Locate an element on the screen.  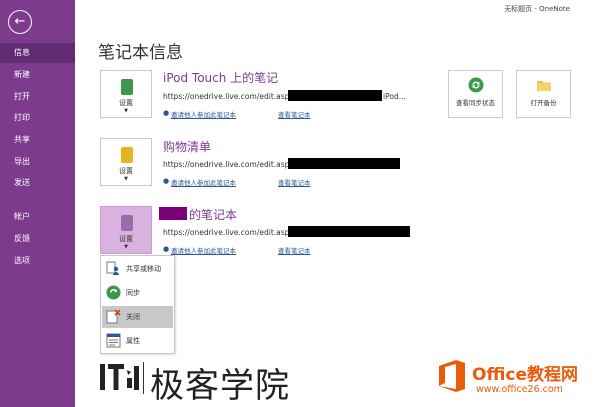
menu-item-label: 同步 is located at coordinates (133, 293).